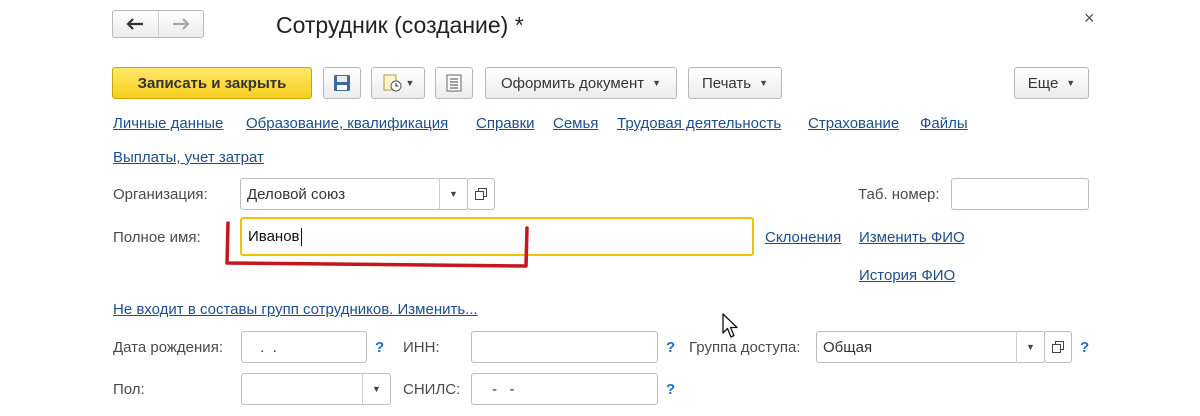 This screenshot has height=416, width=1200. I want to click on snils-label: СНИЛС:, so click(432, 389).